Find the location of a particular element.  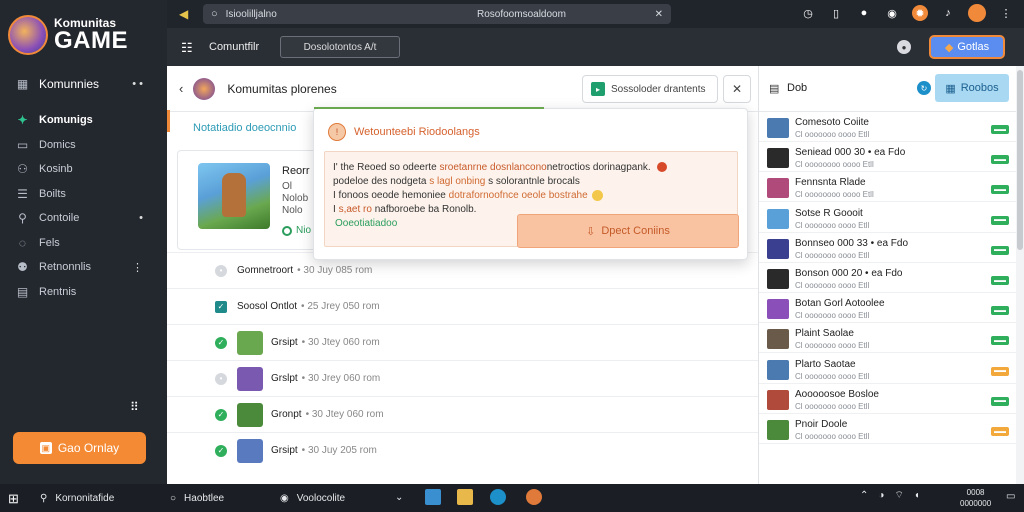

gamepad-icon: ✦ is located at coordinates (22, 120).